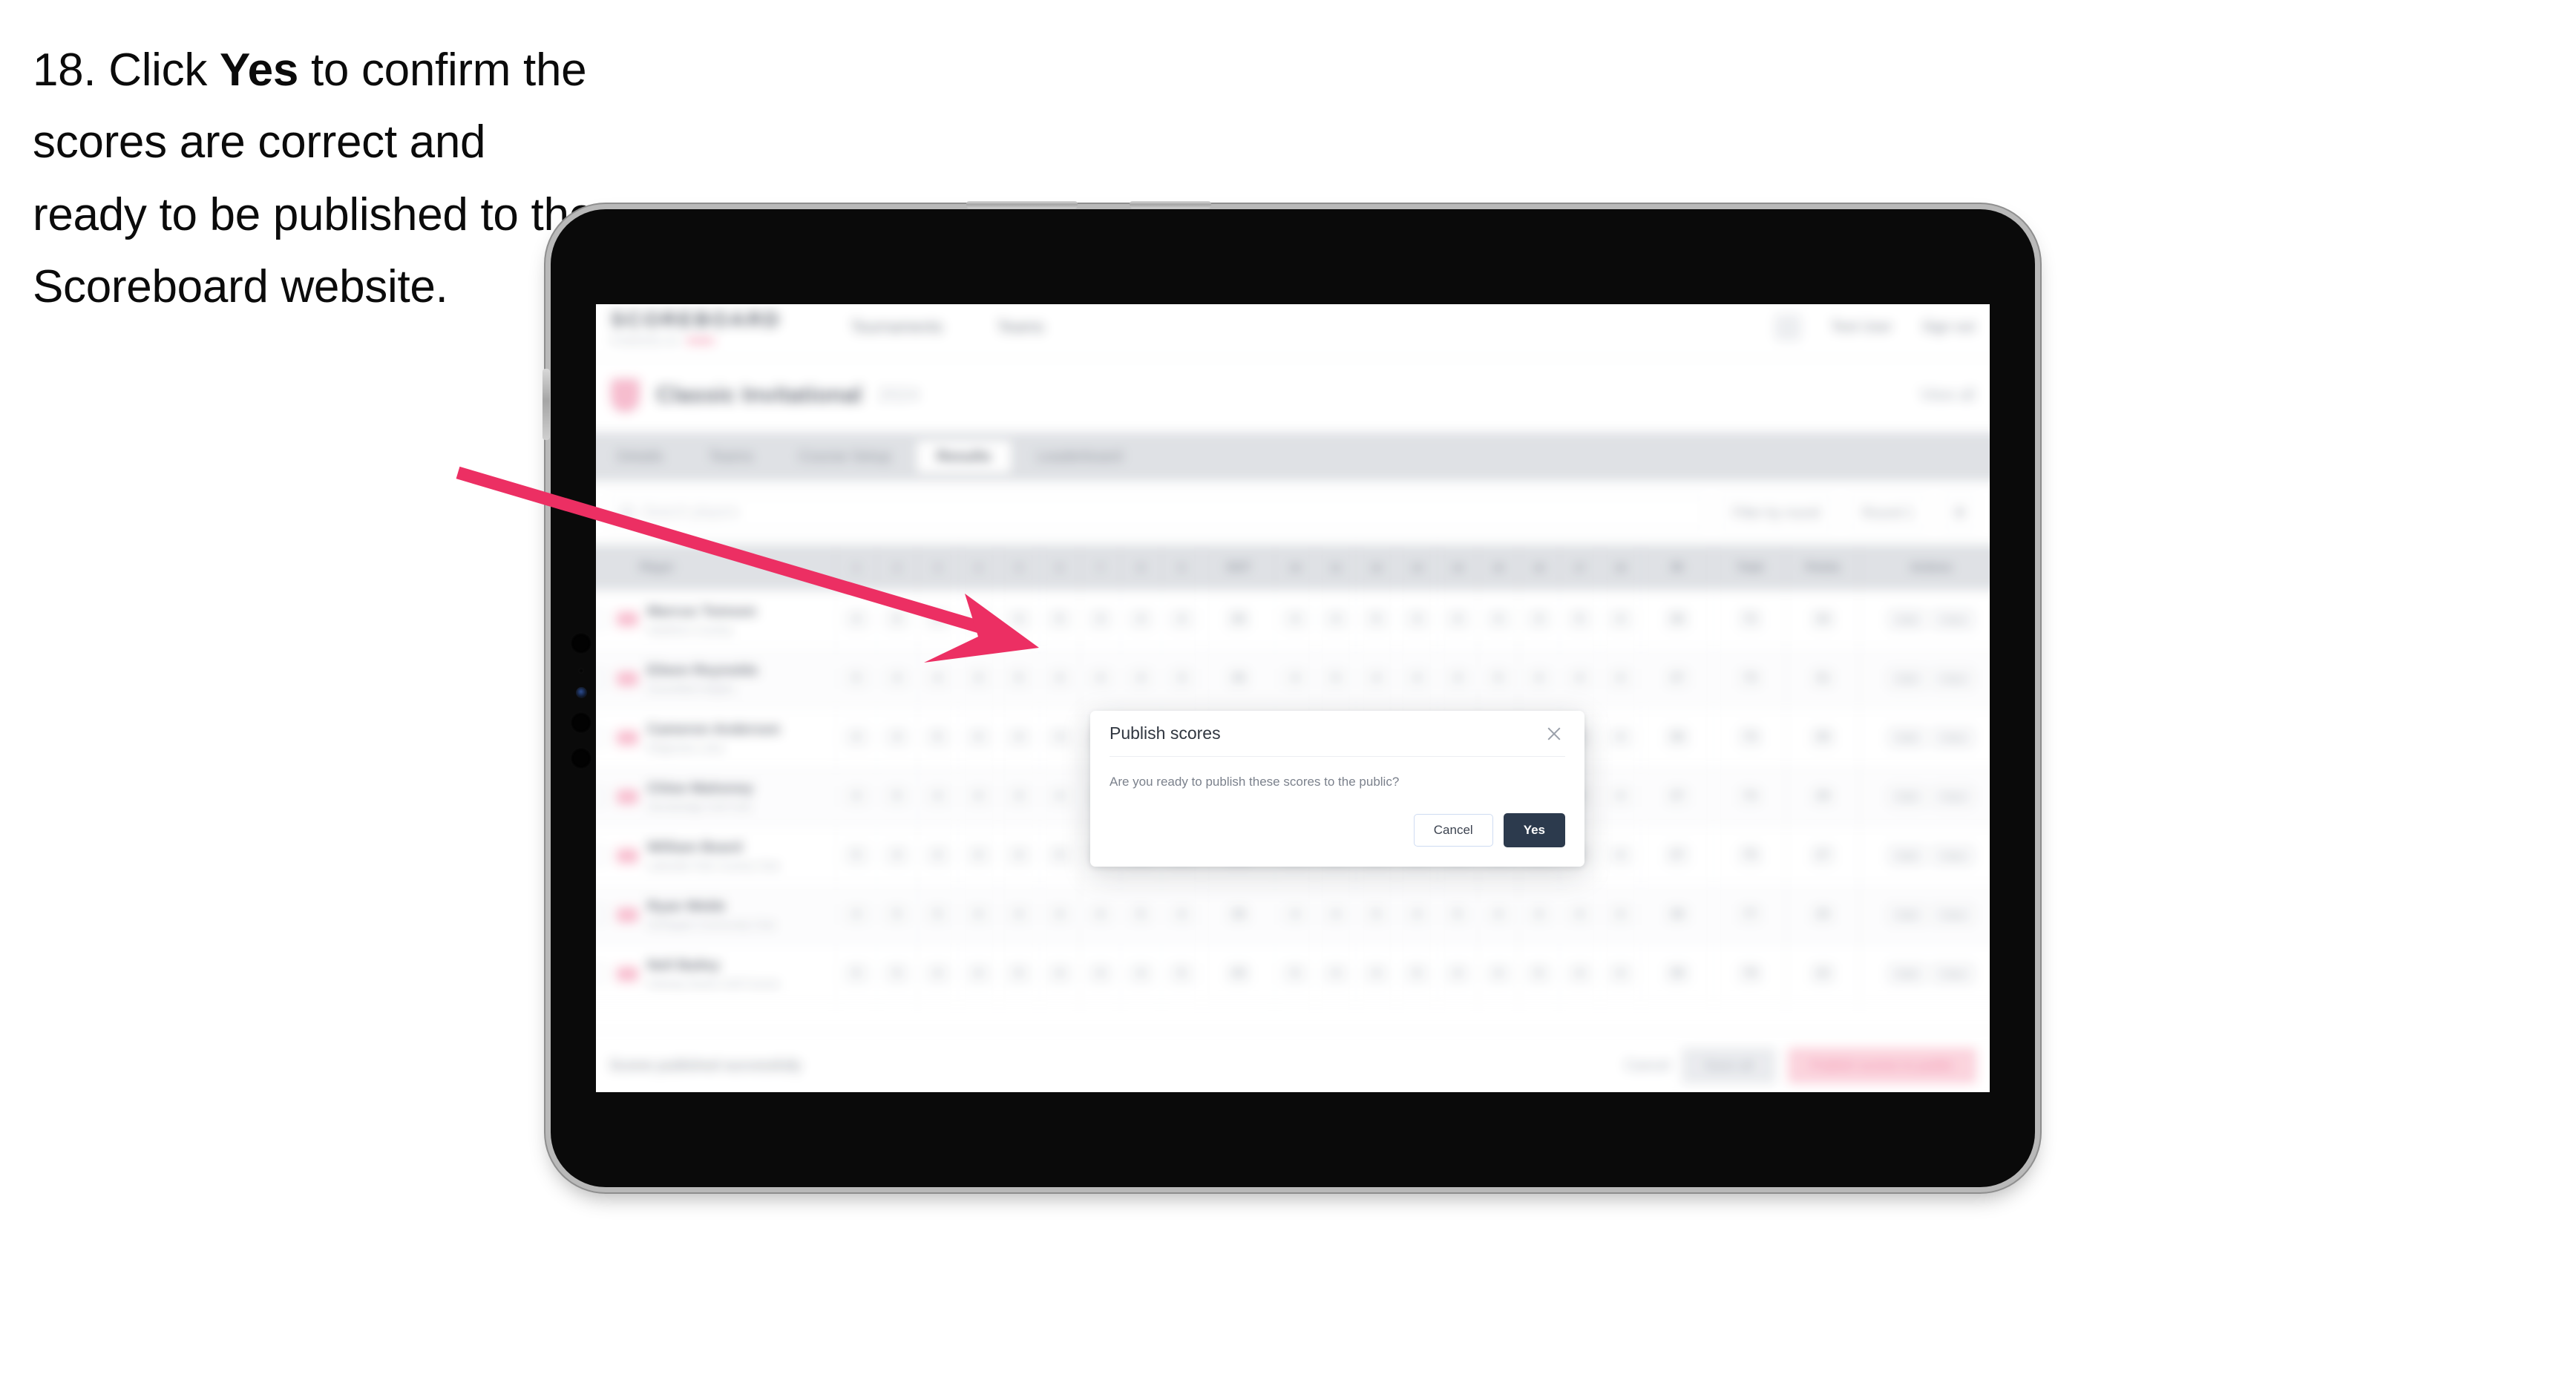  I want to click on camera-lens-secondary-icon, so click(581, 723).